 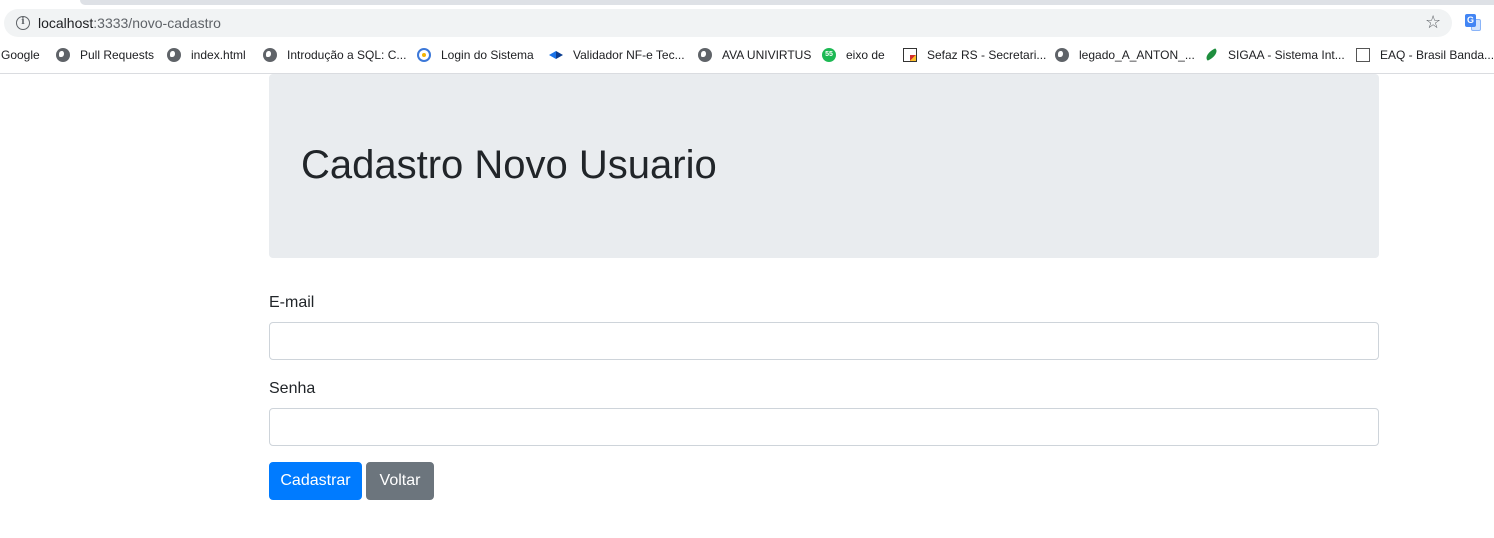 I want to click on senha-field, so click(x=824, y=427).